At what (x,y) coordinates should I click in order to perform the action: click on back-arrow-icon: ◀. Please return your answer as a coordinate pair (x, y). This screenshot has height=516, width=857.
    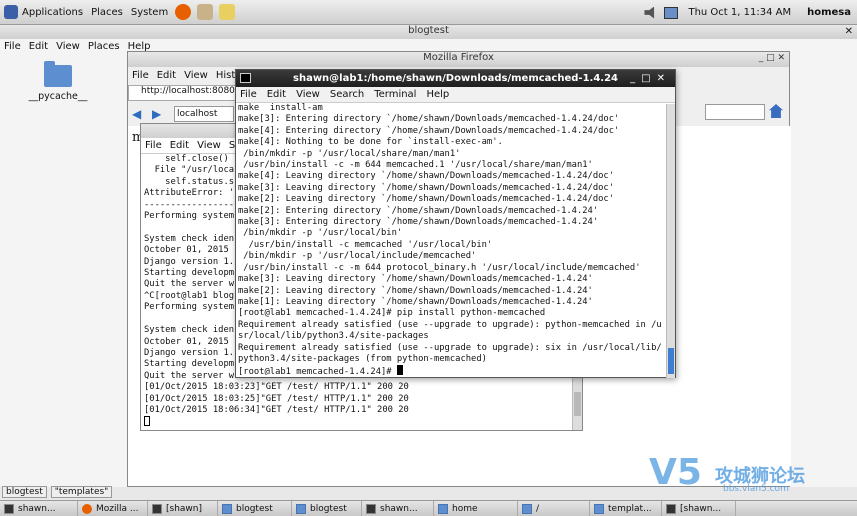
    Looking at the image, I should click on (140, 114).